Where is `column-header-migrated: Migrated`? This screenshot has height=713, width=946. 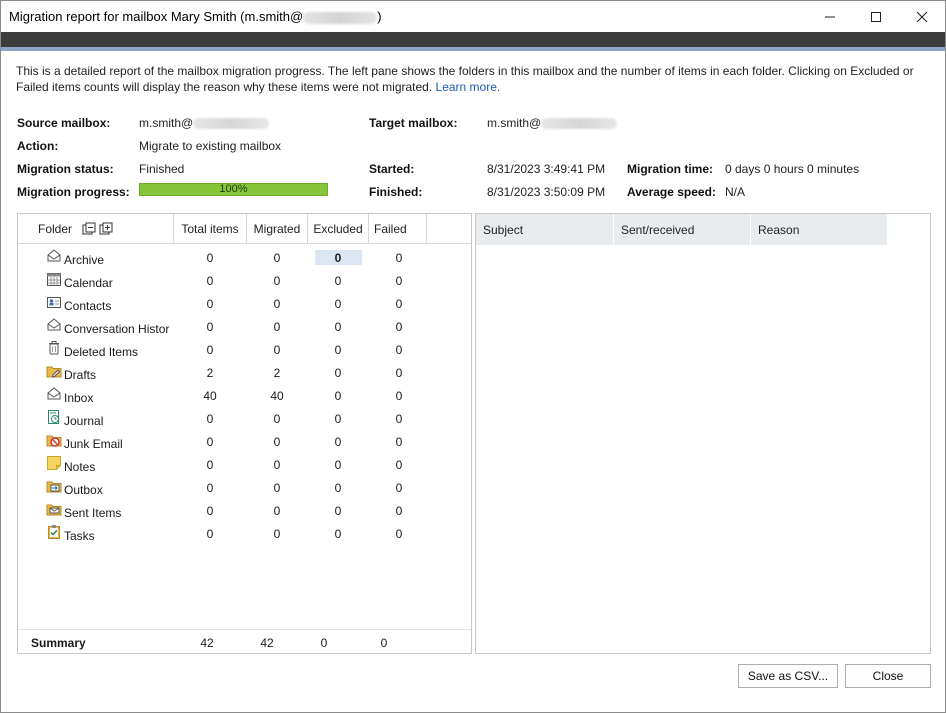 column-header-migrated: Migrated is located at coordinates (277, 229).